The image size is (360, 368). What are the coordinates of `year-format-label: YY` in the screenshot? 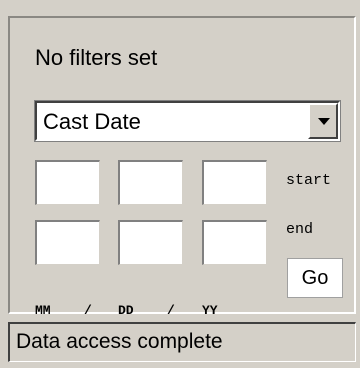 It's located at (210, 310).